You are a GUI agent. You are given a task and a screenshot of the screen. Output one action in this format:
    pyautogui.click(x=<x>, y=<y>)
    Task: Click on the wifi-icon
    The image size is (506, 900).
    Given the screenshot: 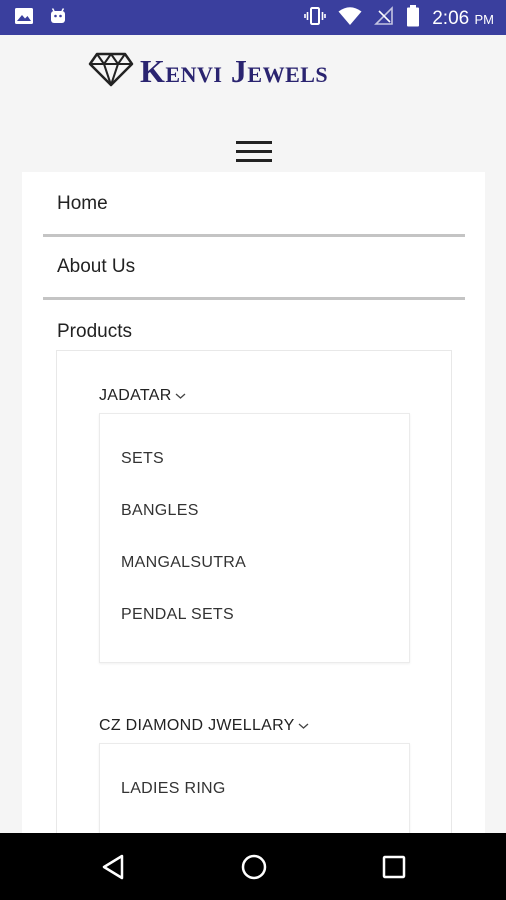 What is the action you would take?
    pyautogui.click(x=350, y=18)
    